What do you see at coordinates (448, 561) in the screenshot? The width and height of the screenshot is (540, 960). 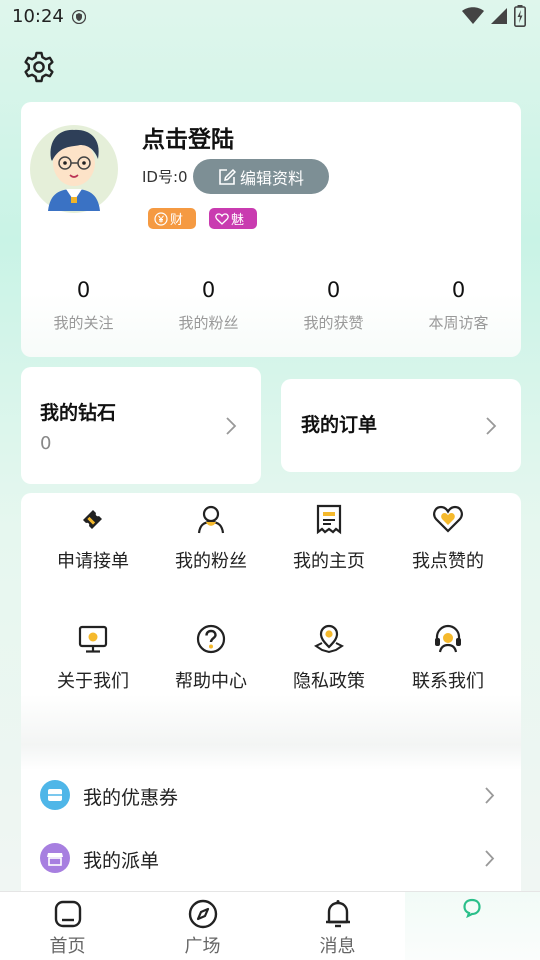 I see `grid-label: 我点赞的` at bounding box center [448, 561].